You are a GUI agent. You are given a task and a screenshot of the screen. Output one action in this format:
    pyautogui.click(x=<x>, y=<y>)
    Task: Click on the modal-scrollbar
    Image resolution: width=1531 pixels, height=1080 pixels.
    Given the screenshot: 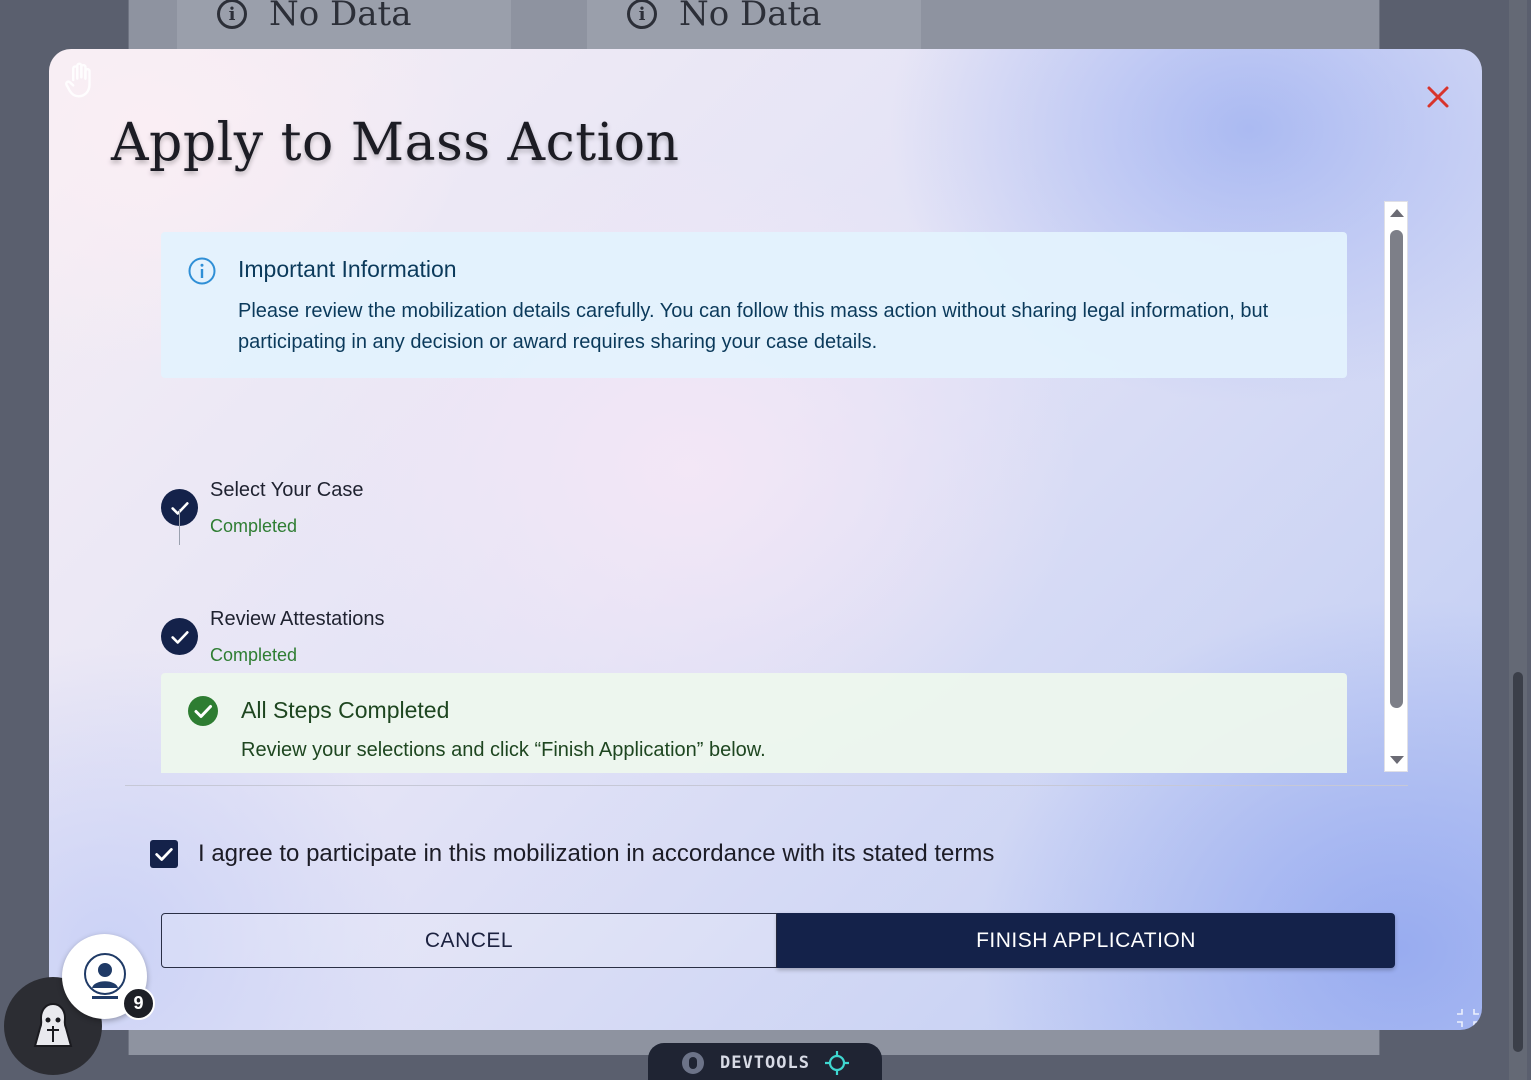 What is the action you would take?
    pyautogui.click(x=1396, y=486)
    